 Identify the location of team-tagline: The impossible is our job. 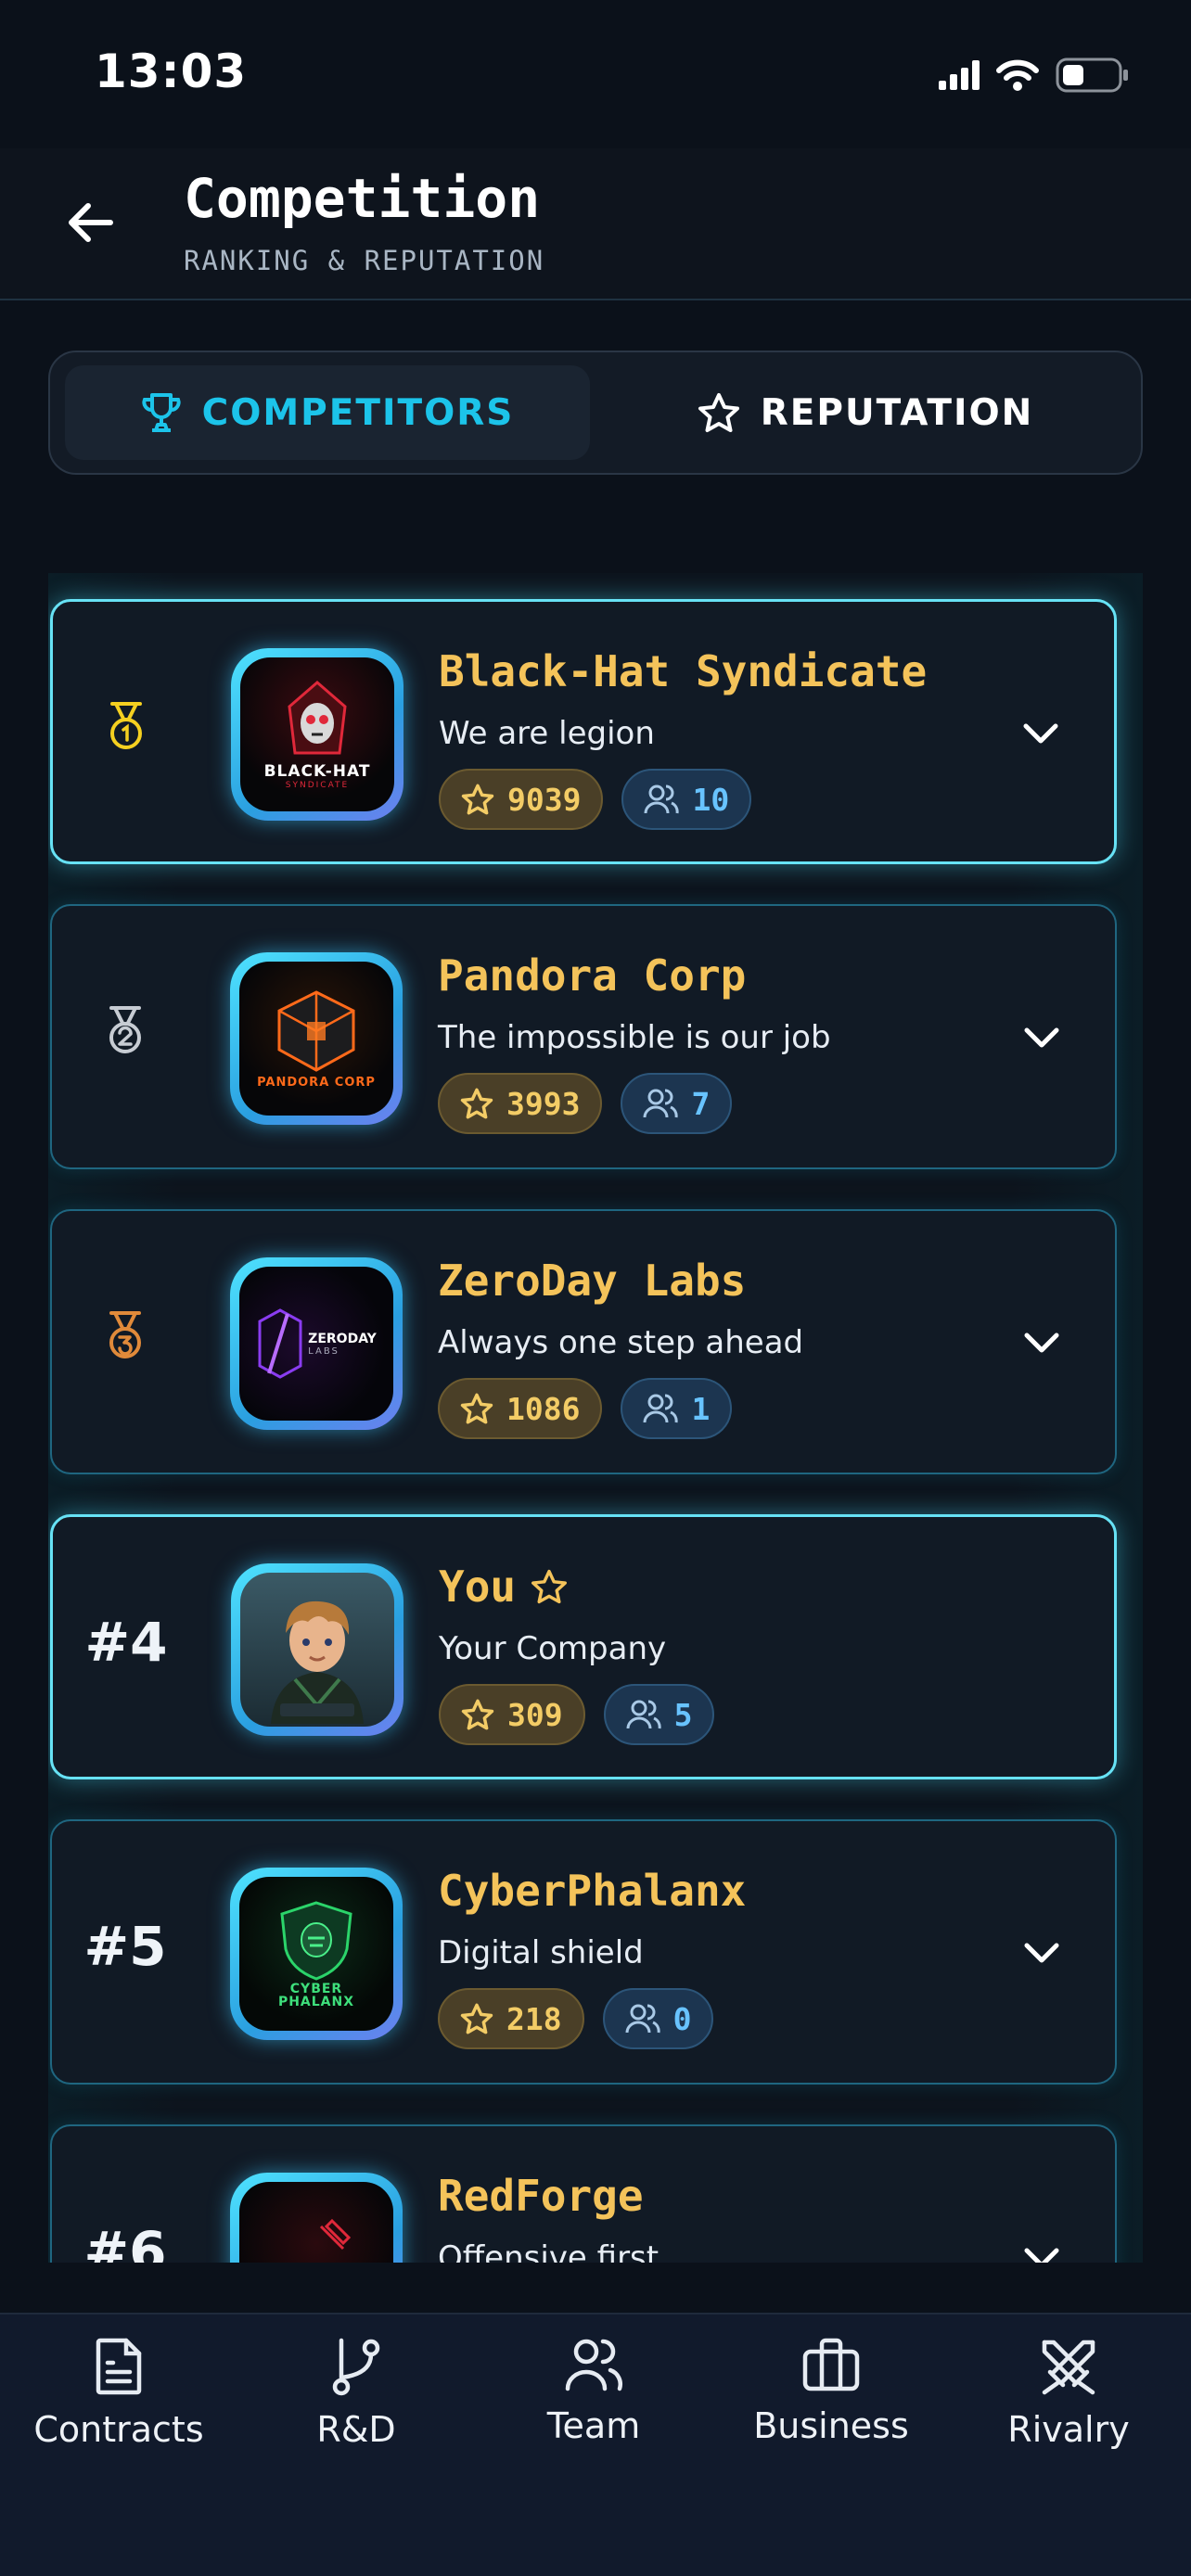
(634, 1037).